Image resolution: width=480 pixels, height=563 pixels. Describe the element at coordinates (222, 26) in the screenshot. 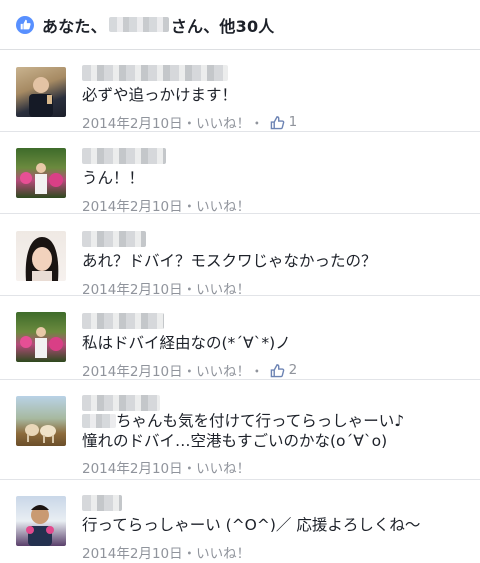

I see `likes-suffix: さん、他30人` at that location.